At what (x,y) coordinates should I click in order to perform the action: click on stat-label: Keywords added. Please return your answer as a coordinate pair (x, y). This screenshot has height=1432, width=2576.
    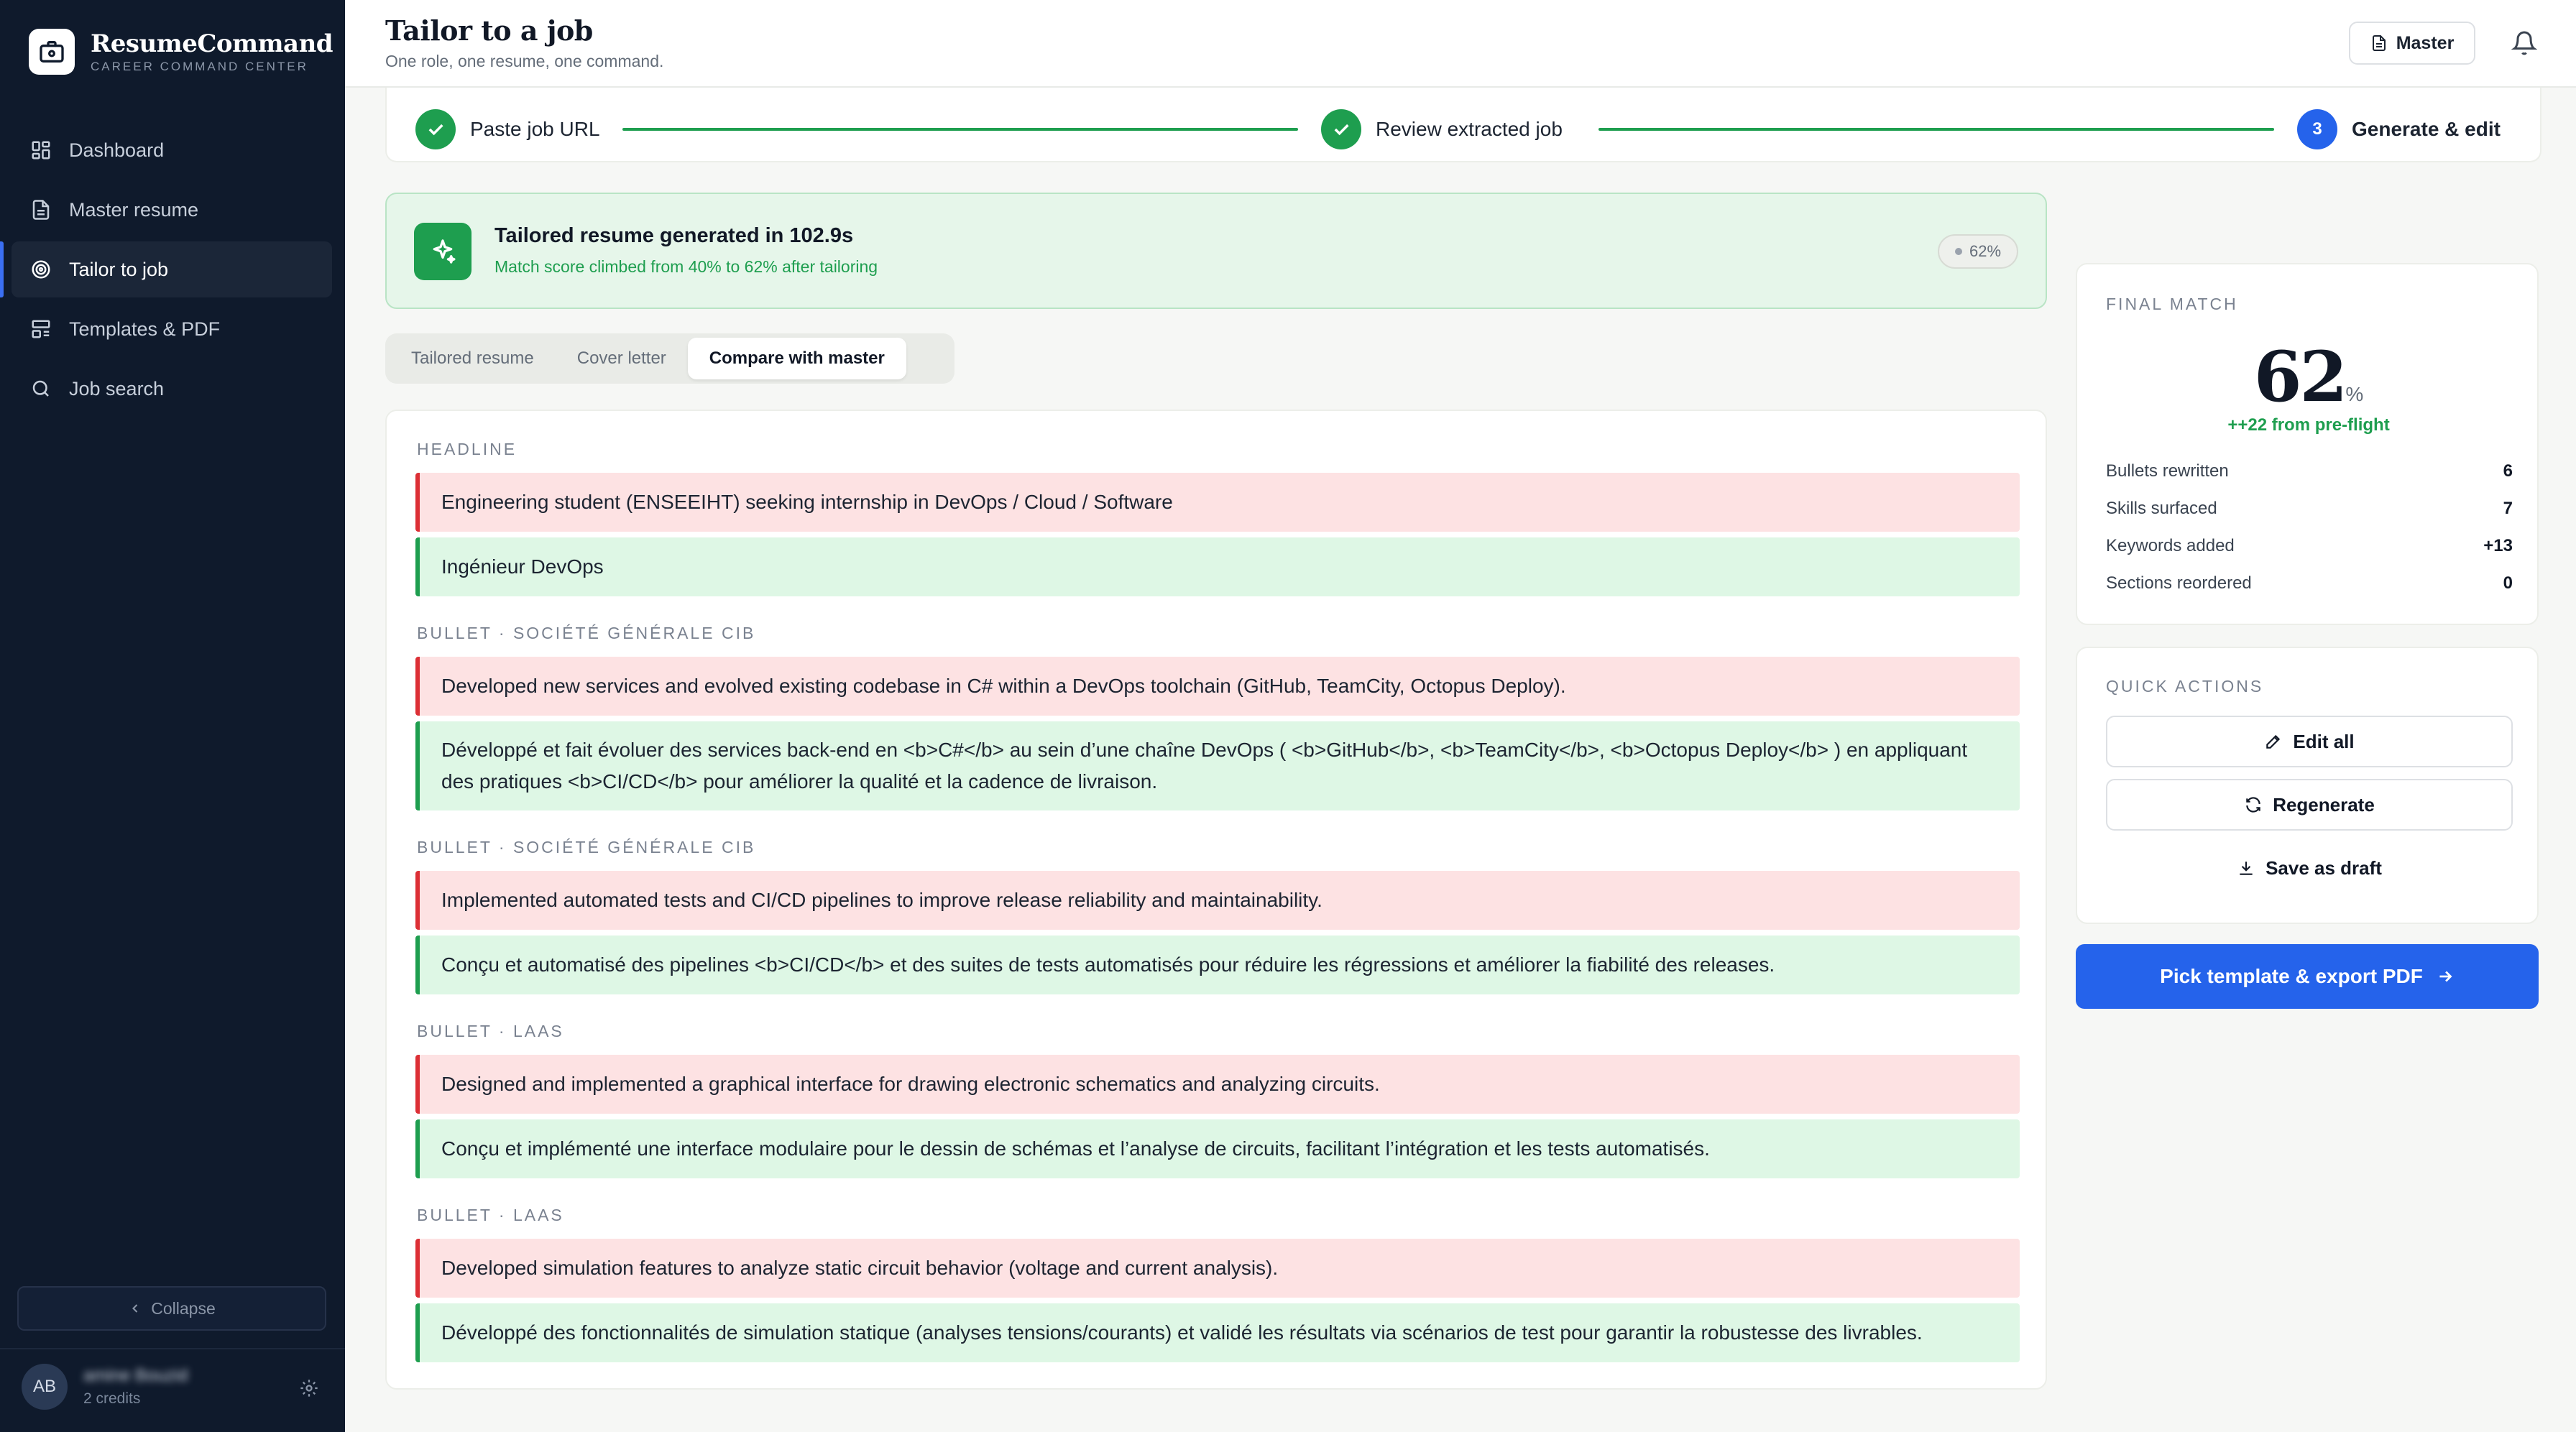
    Looking at the image, I should click on (2170, 545).